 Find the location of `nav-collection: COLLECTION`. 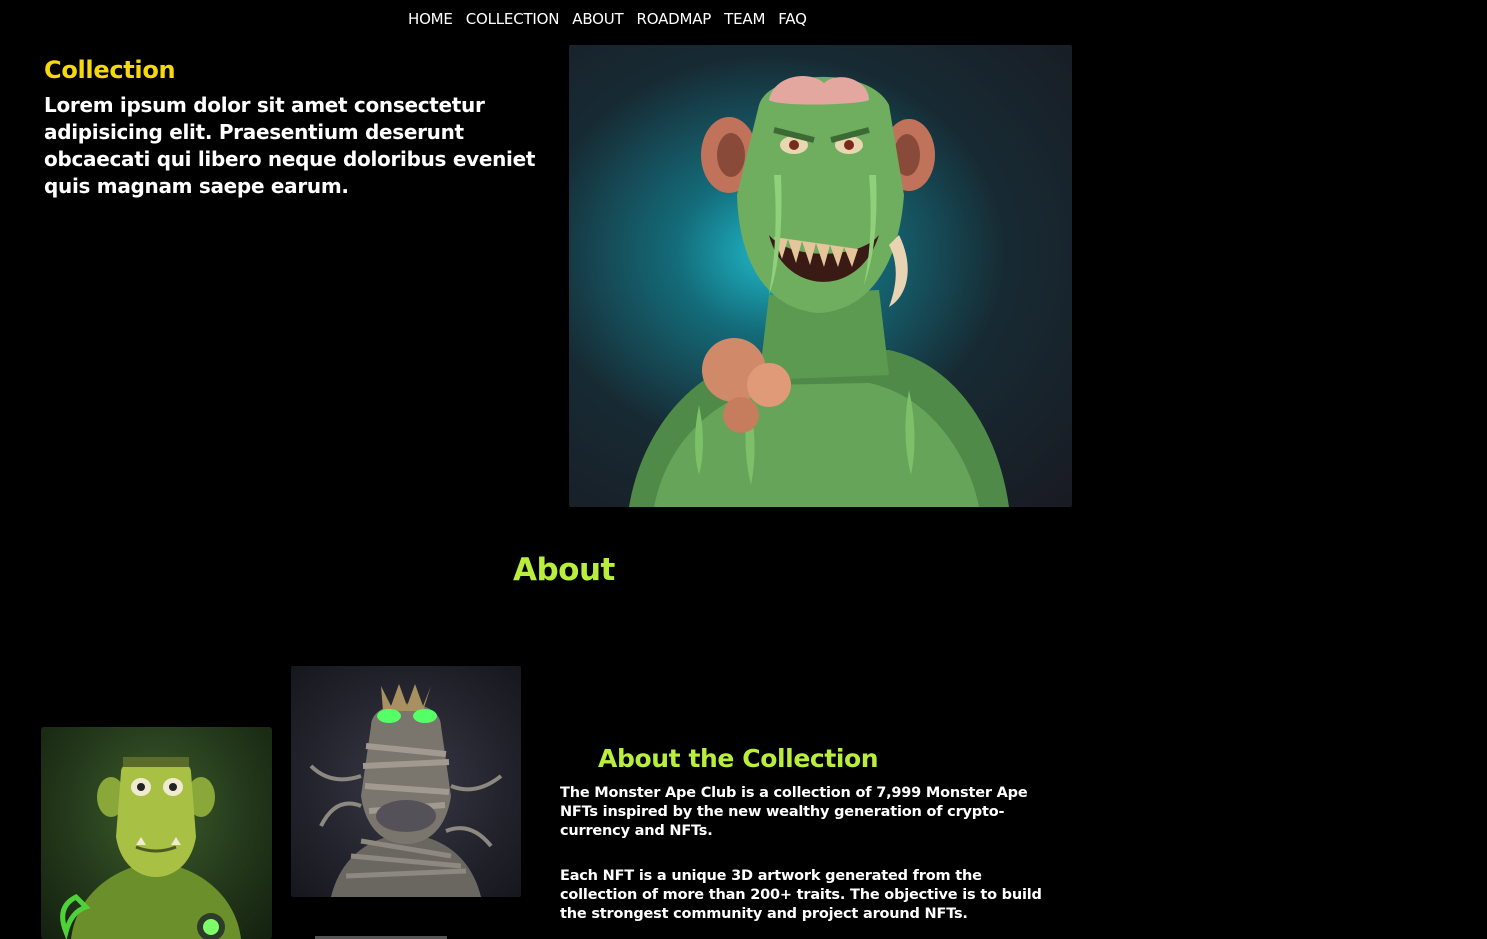

nav-collection: COLLECTION is located at coordinates (513, 19).